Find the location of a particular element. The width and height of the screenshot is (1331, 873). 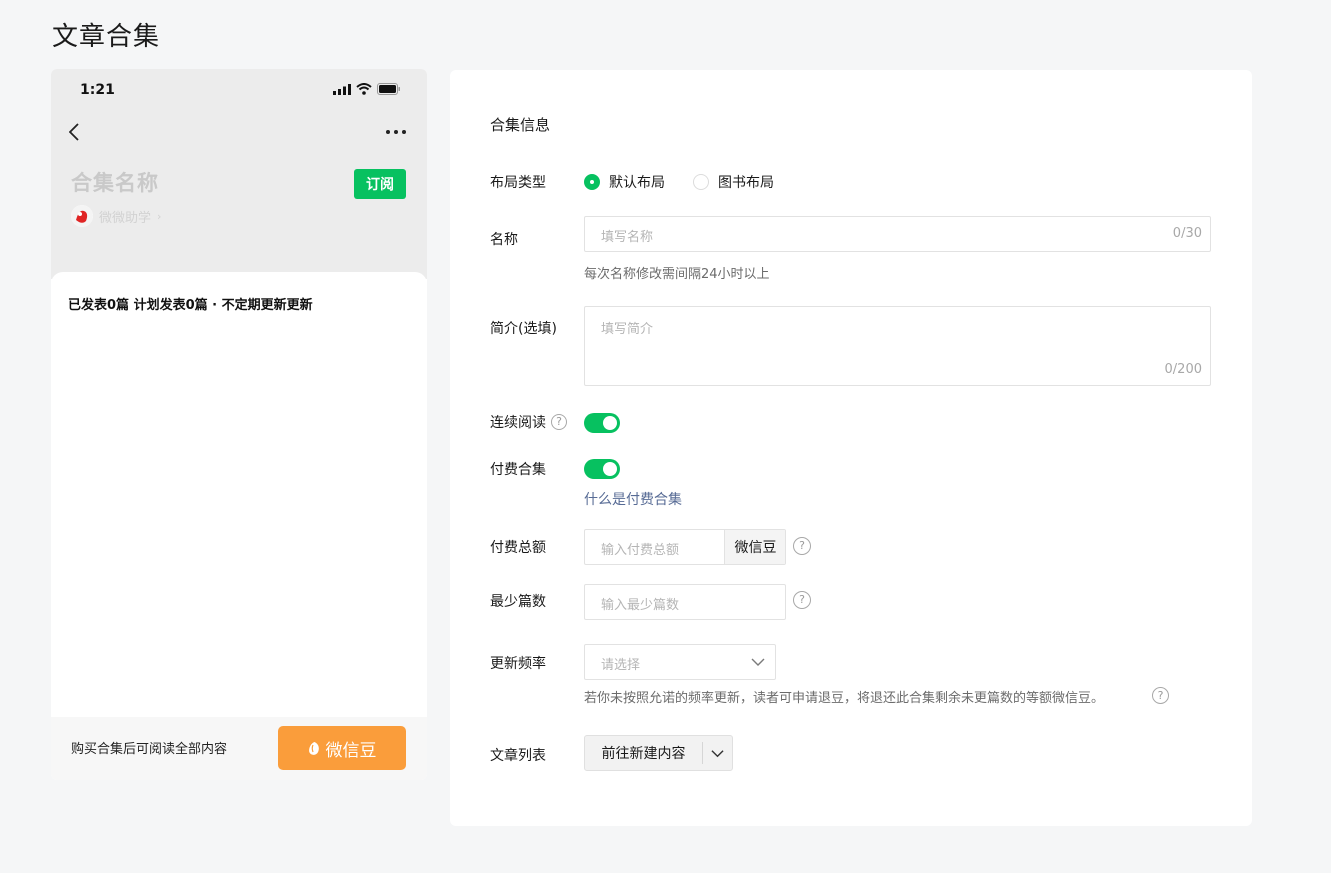

signal-icon is located at coordinates (342, 89).